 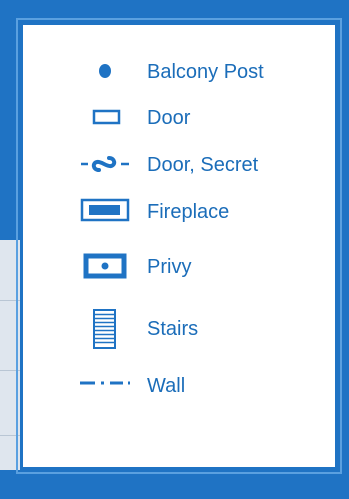 I want to click on legend-label: Wall, so click(x=166, y=386).